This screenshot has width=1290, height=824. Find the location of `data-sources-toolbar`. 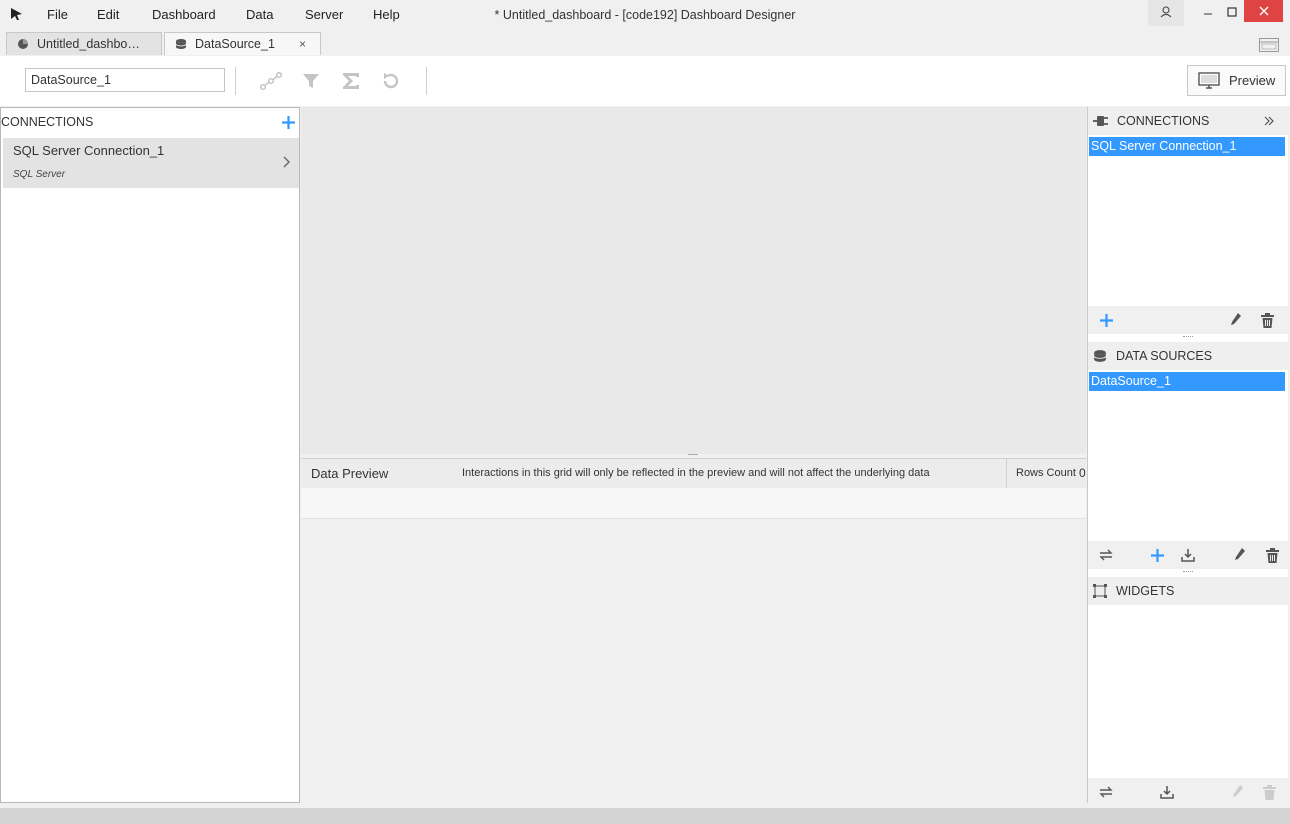

data-sources-toolbar is located at coordinates (1188, 555).